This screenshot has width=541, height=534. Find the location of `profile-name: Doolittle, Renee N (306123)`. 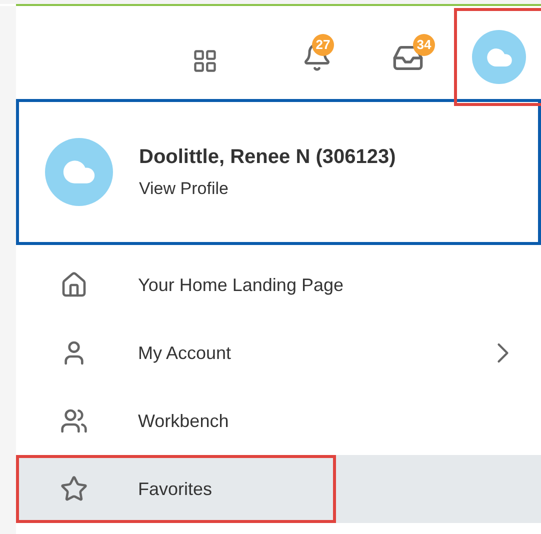

profile-name: Doolittle, Renee N (306123) is located at coordinates (267, 157).